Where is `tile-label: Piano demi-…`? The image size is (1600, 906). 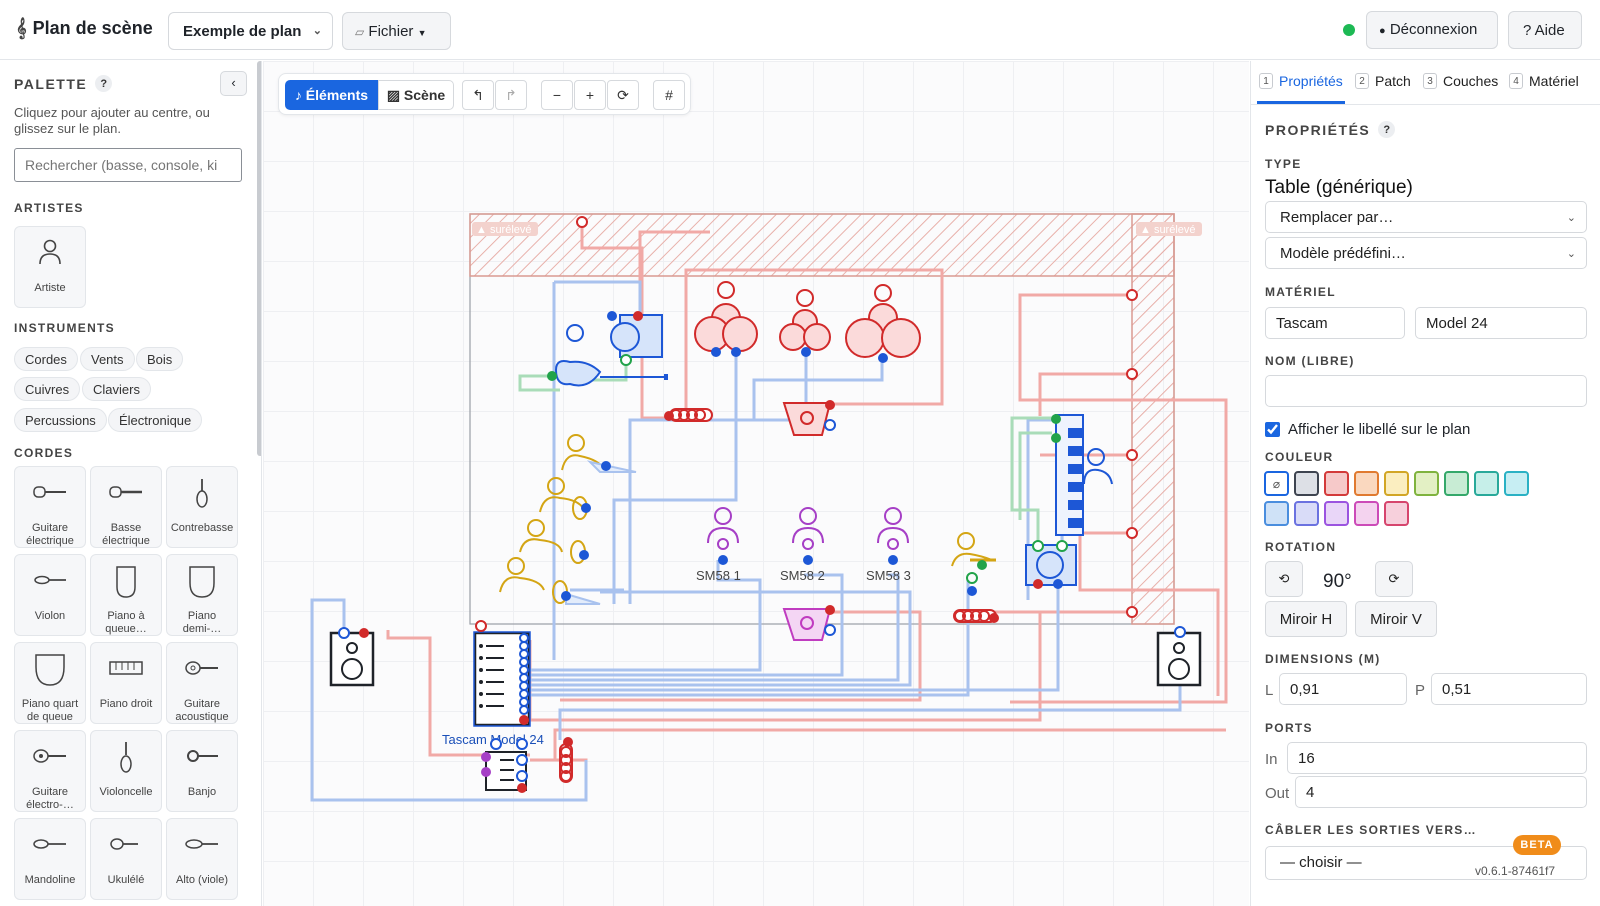 tile-label: Piano demi-… is located at coordinates (202, 622).